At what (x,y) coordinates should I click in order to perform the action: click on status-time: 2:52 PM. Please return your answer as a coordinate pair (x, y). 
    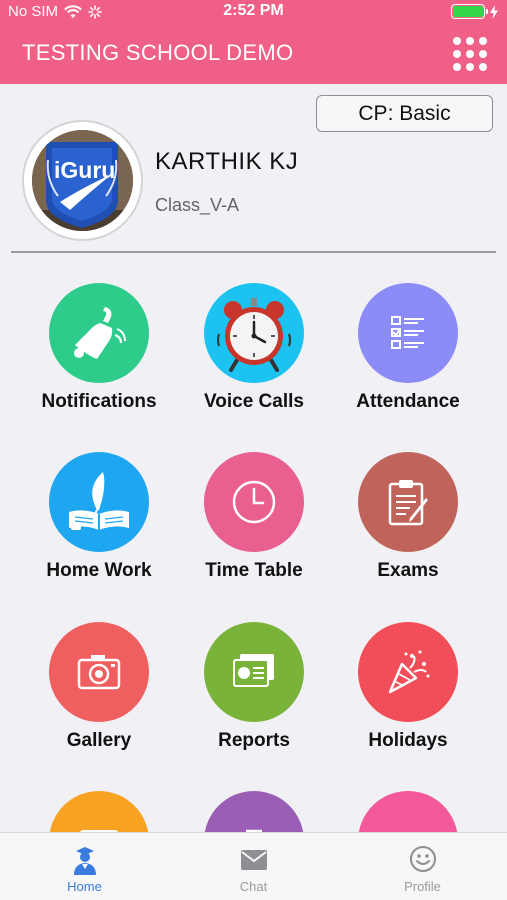
    Looking at the image, I should click on (253, 10).